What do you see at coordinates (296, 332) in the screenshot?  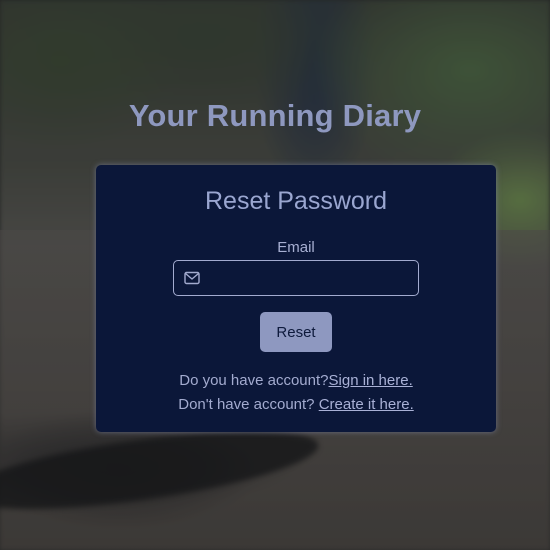 I see `reset-button: Reset` at bounding box center [296, 332].